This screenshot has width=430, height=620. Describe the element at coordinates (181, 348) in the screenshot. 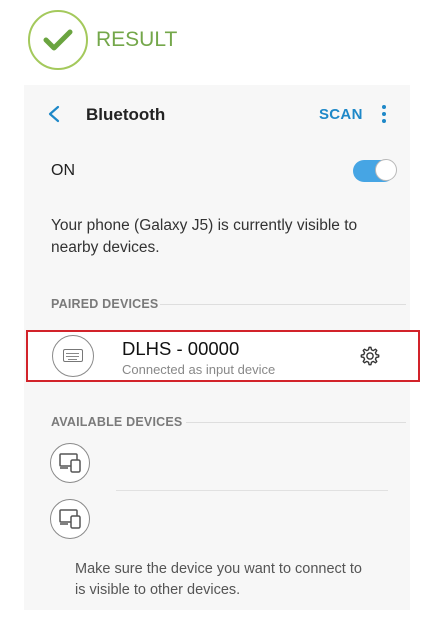

I see `device-name: DLHS - 00000` at that location.